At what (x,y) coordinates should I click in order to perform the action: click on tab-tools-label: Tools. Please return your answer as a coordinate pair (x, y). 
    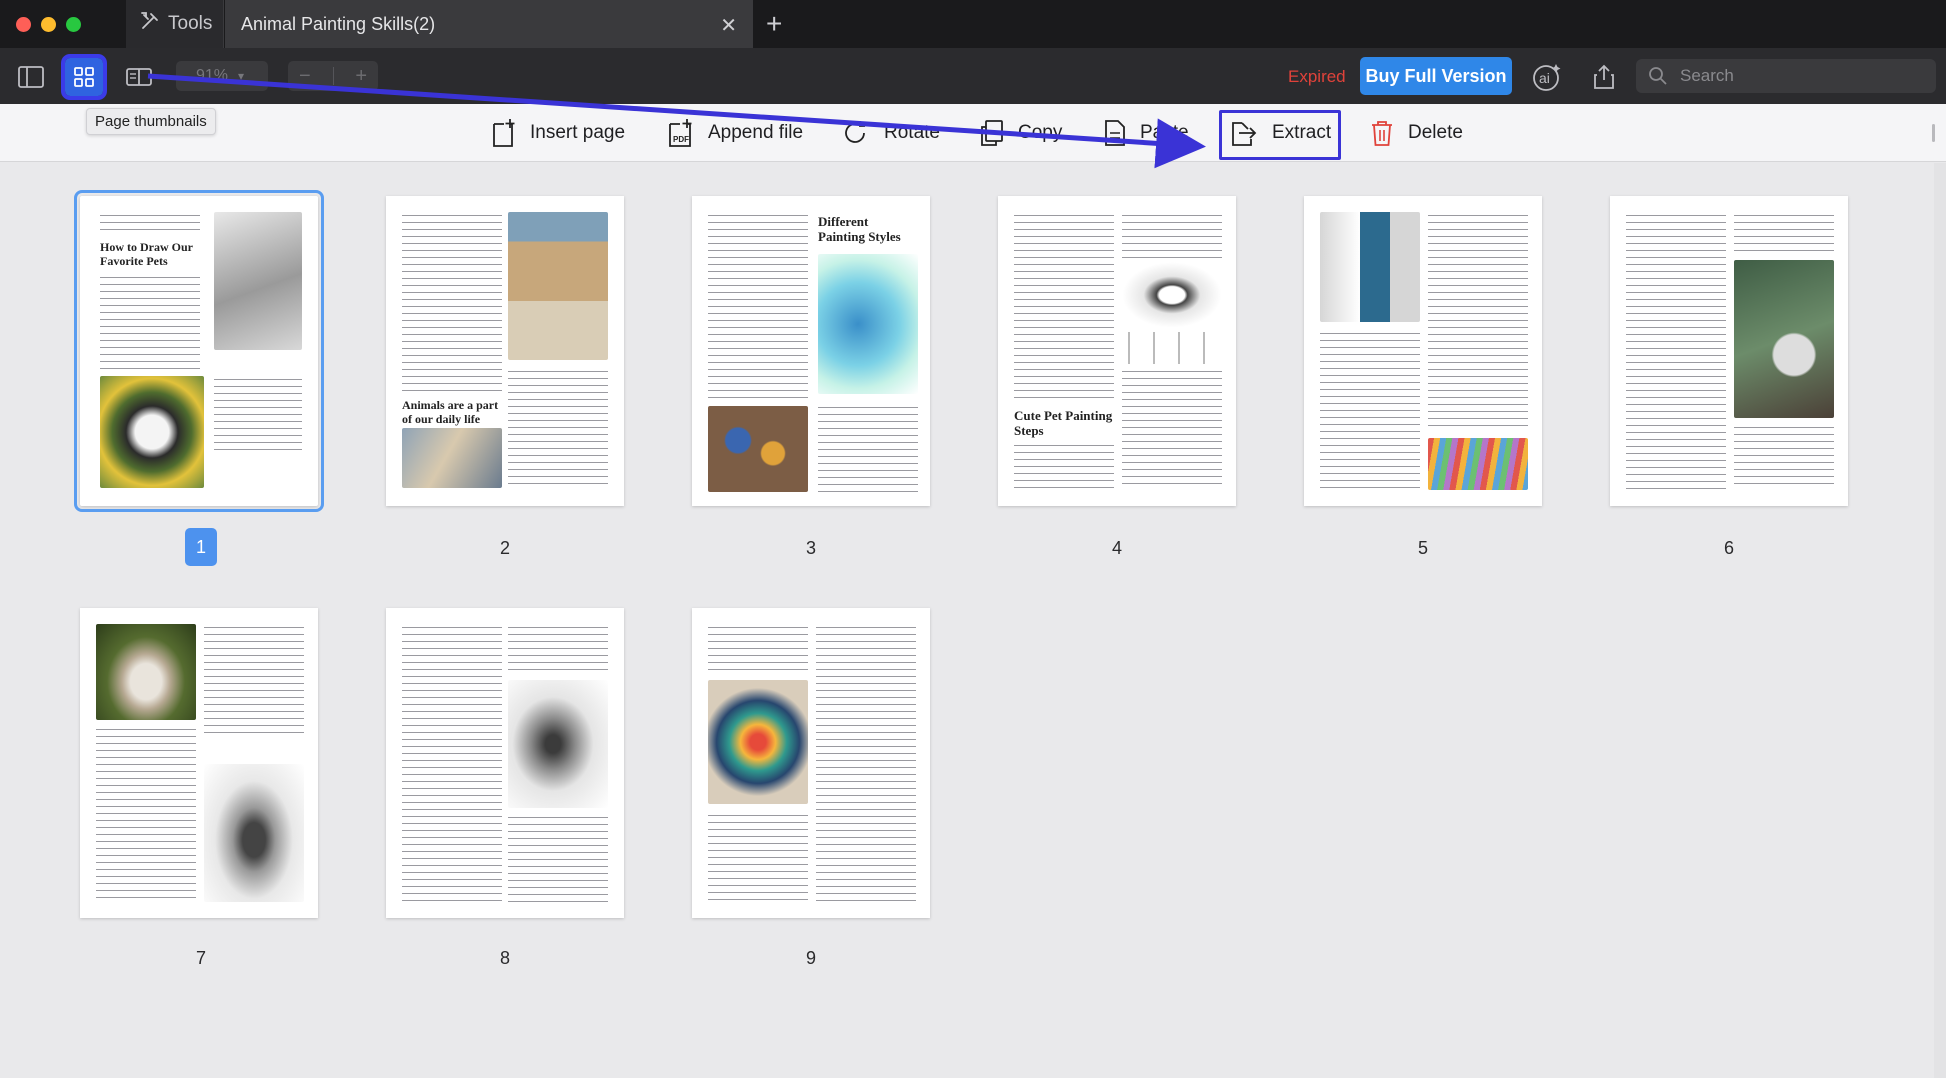
    Looking at the image, I should click on (190, 23).